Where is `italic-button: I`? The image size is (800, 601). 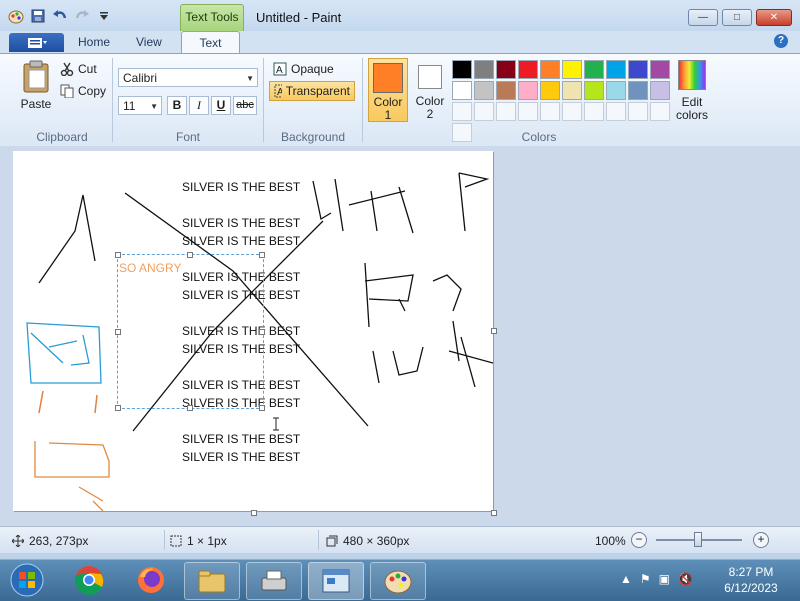
italic-button: I is located at coordinates (199, 105).